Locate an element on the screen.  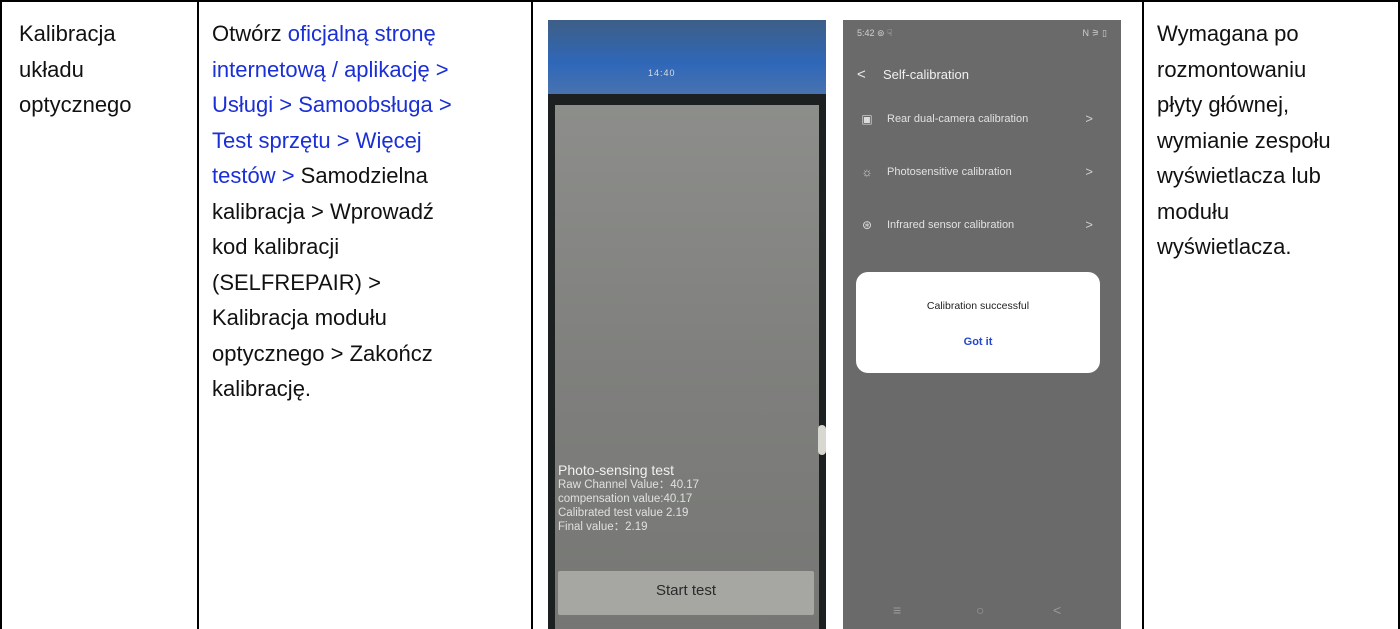
photo-sensing-title: Photo-sensing test is located at coordinates (616, 470).